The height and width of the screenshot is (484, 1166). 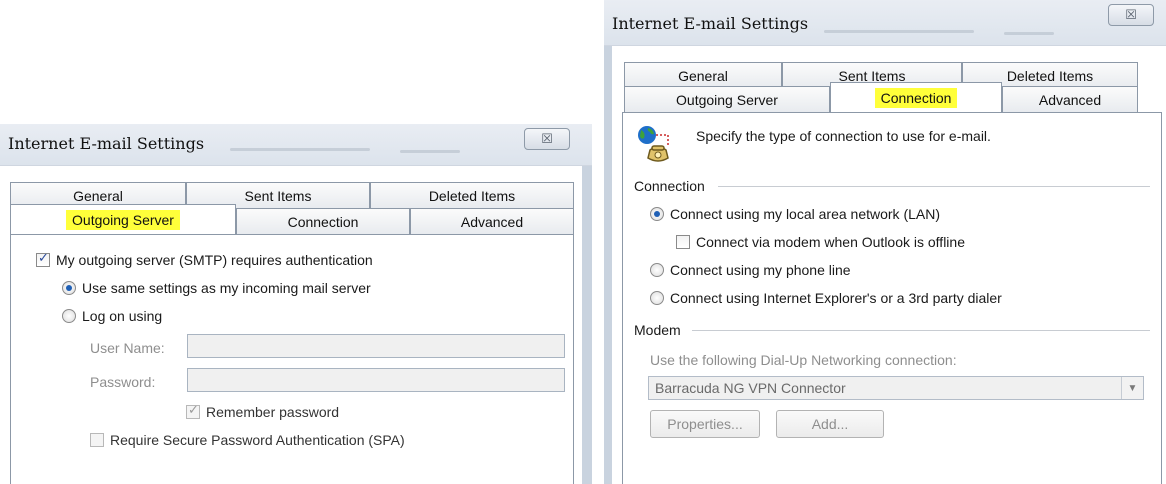 What do you see at coordinates (608, 265) in the screenshot?
I see `right-window-left-edge` at bounding box center [608, 265].